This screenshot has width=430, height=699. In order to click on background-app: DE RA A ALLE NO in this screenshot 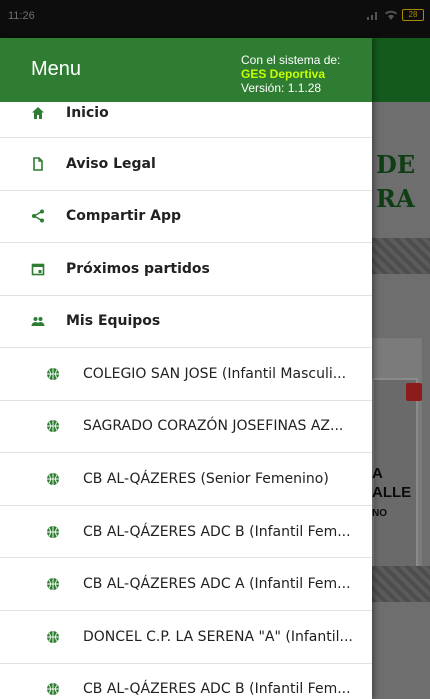, I will do `click(401, 368)`.